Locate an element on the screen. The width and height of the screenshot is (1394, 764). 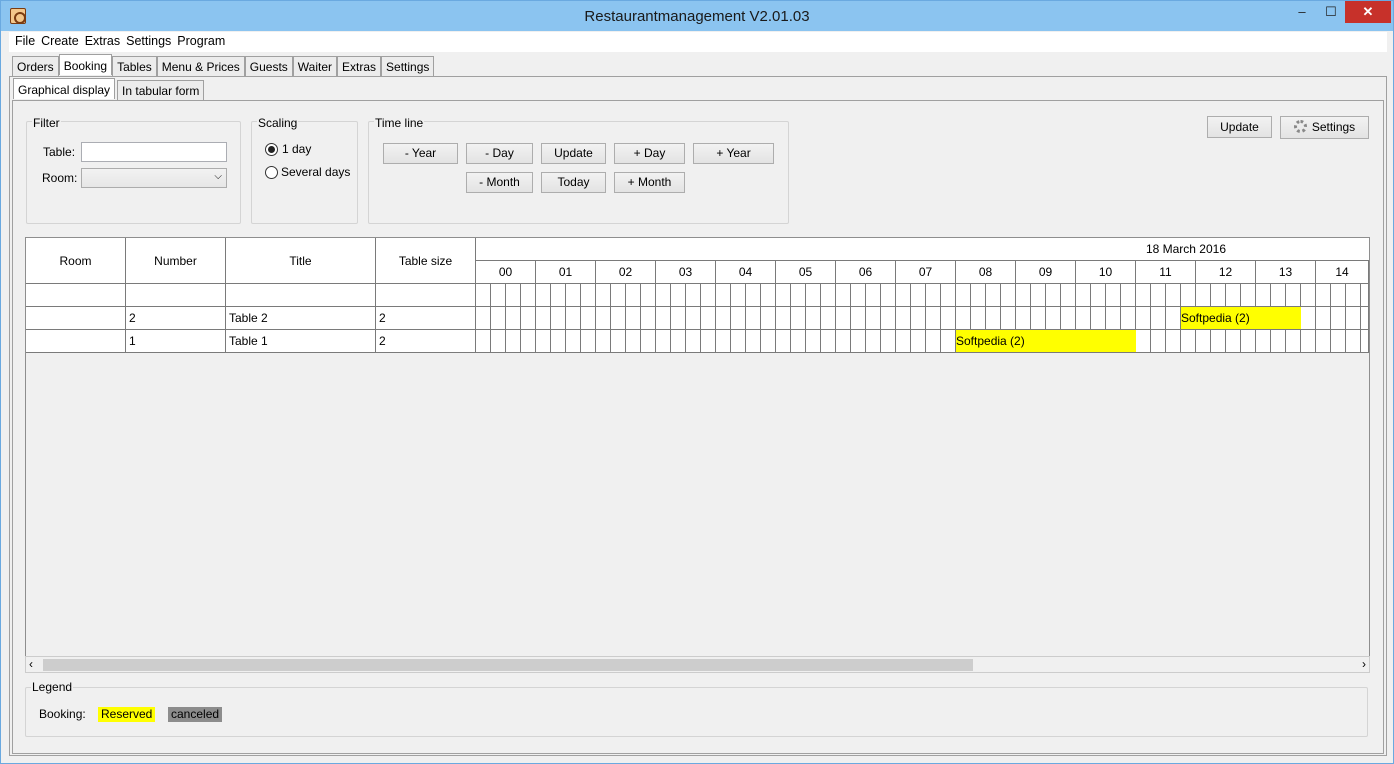
tab-settings: Settings is located at coordinates (408, 66).